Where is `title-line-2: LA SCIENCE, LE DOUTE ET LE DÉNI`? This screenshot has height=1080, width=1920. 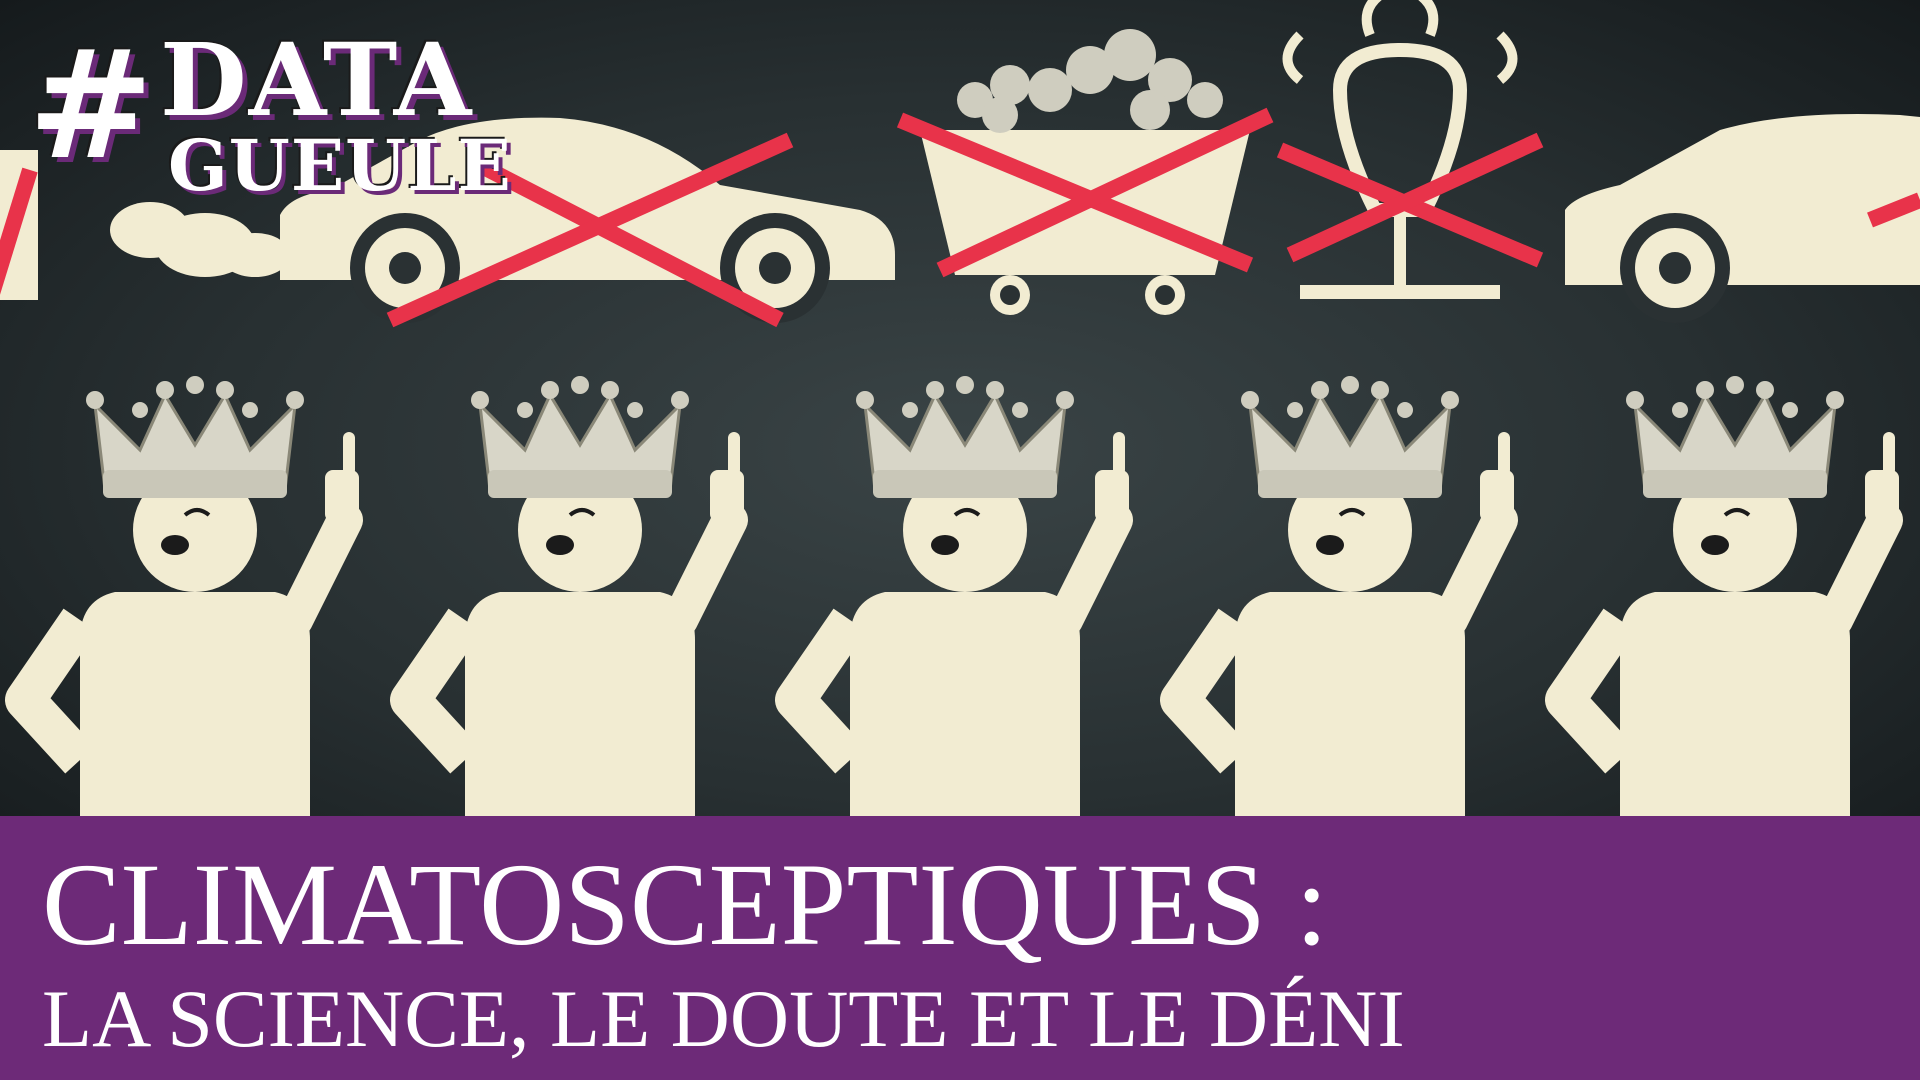 title-line-2: LA SCIENCE, LE DOUTE ET LE DÉNI is located at coordinates (723, 1018).